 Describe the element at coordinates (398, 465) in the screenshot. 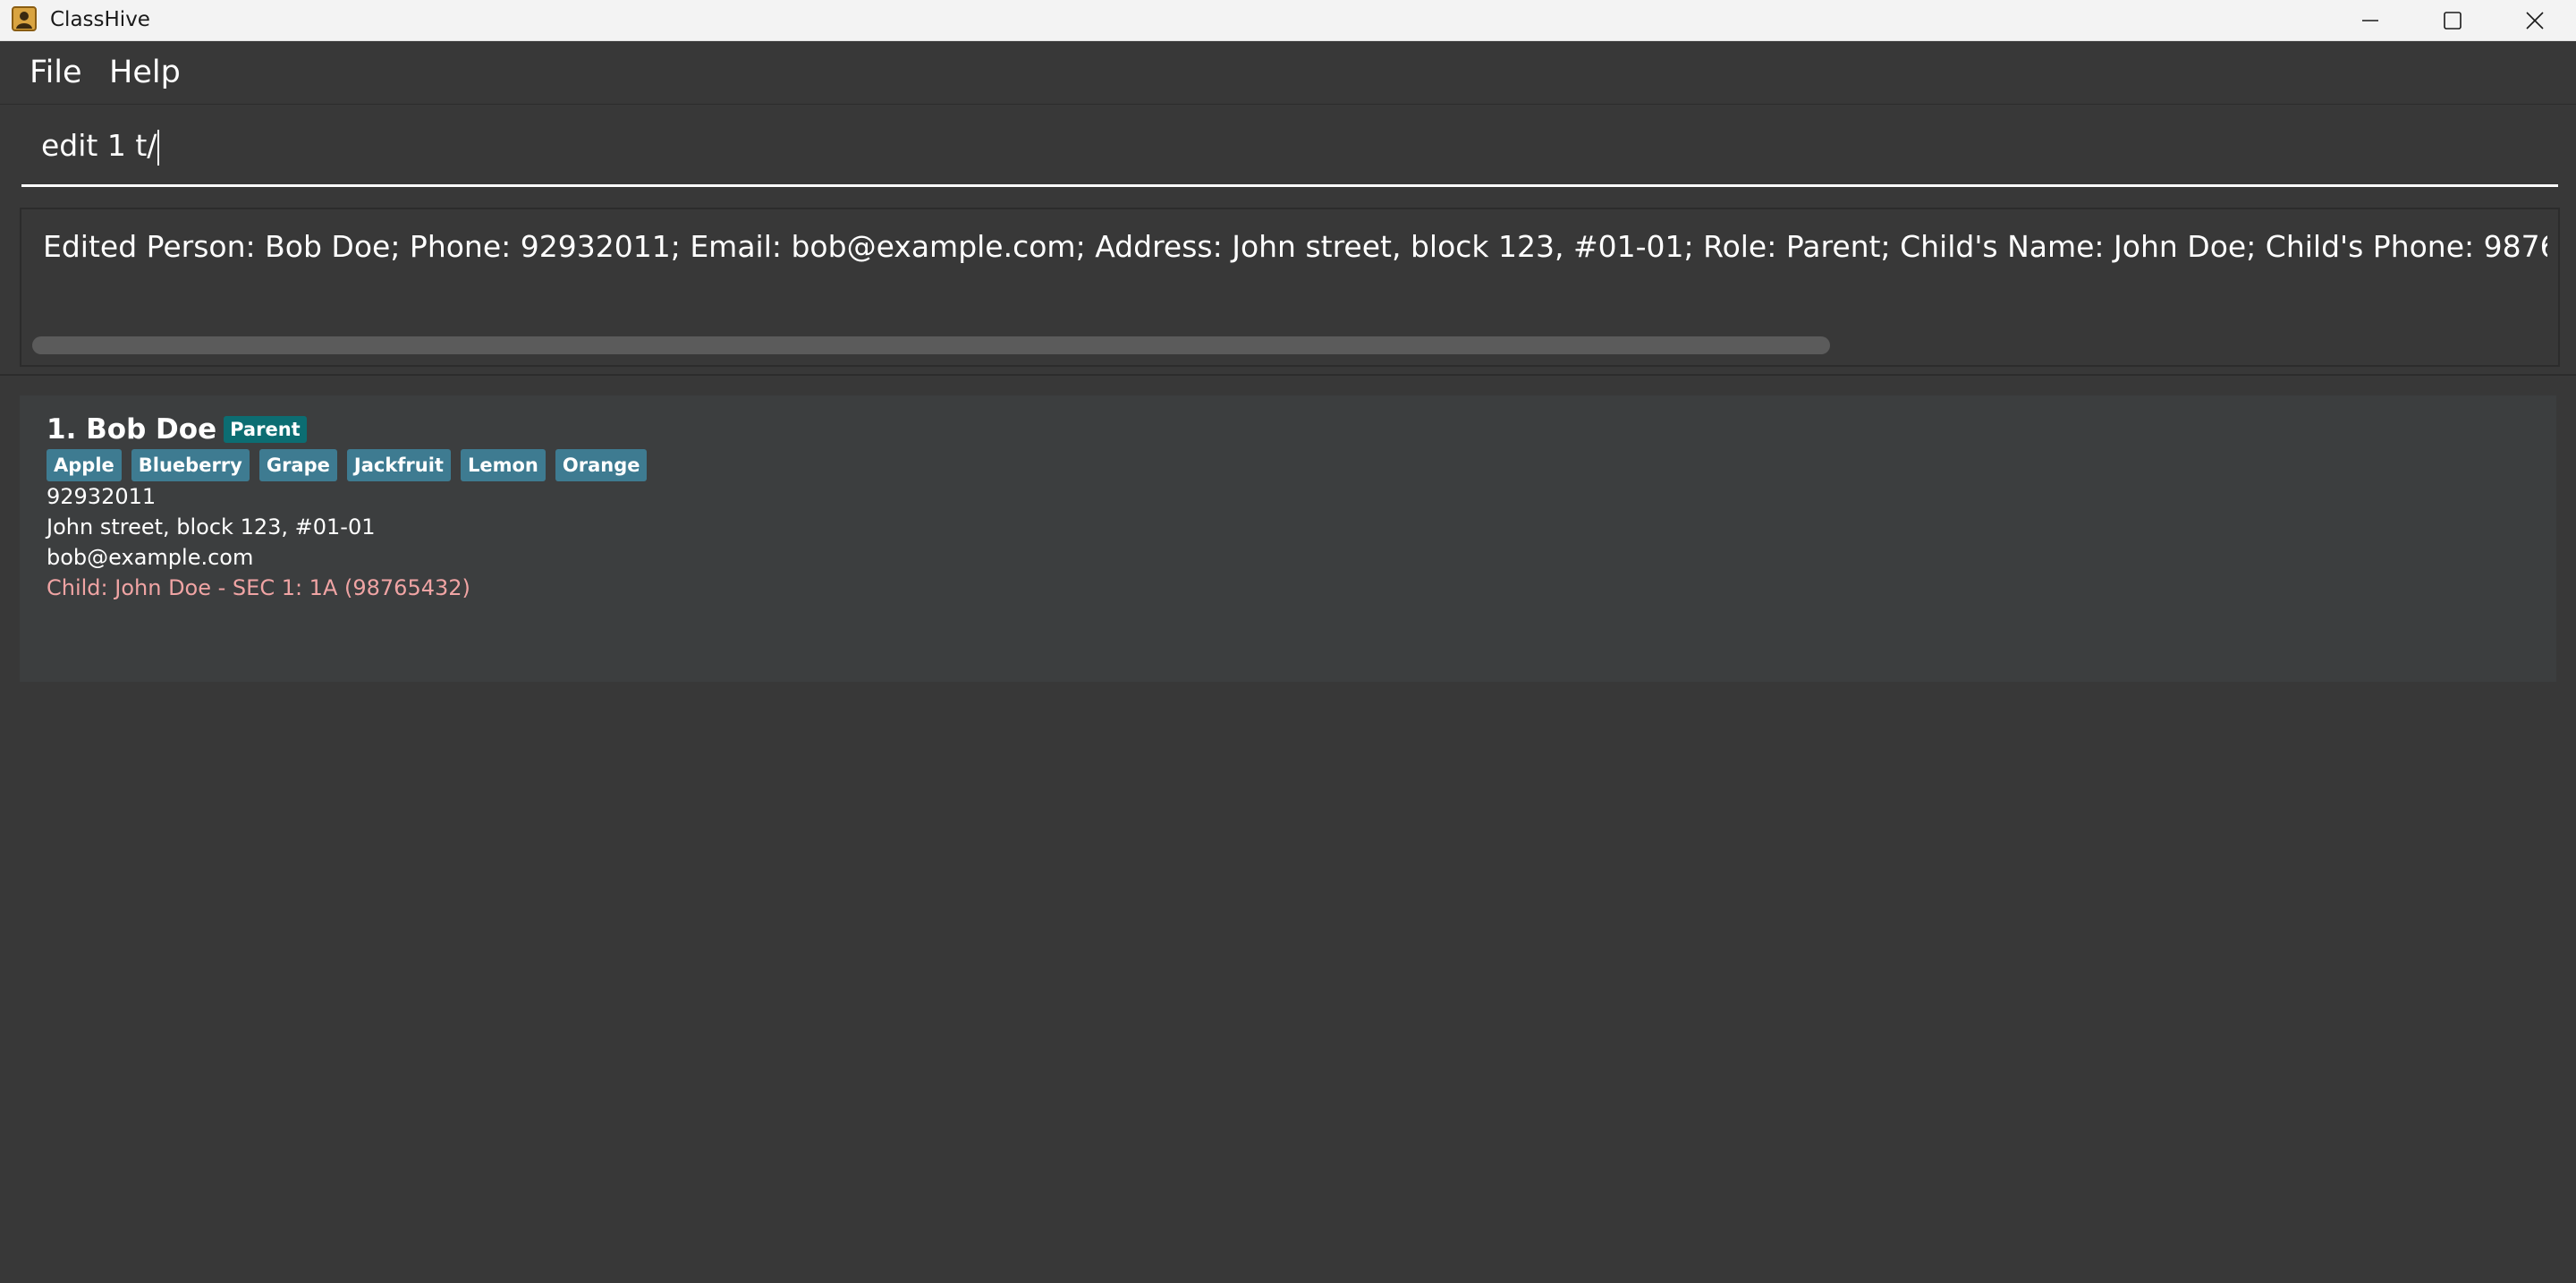

I see `tag: Jackfruit` at that location.